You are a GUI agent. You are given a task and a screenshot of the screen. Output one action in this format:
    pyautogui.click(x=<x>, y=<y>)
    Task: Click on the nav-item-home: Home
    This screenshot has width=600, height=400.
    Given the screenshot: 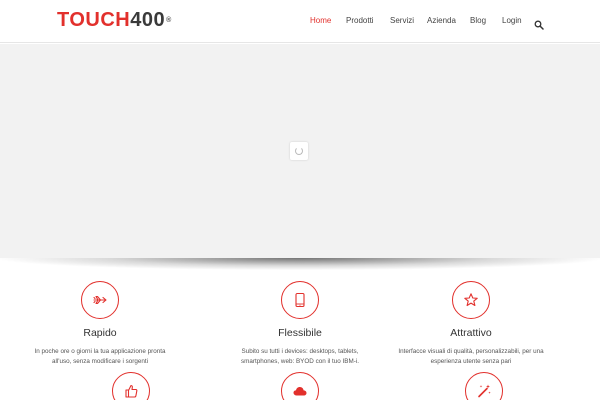 What is the action you would take?
    pyautogui.click(x=320, y=21)
    